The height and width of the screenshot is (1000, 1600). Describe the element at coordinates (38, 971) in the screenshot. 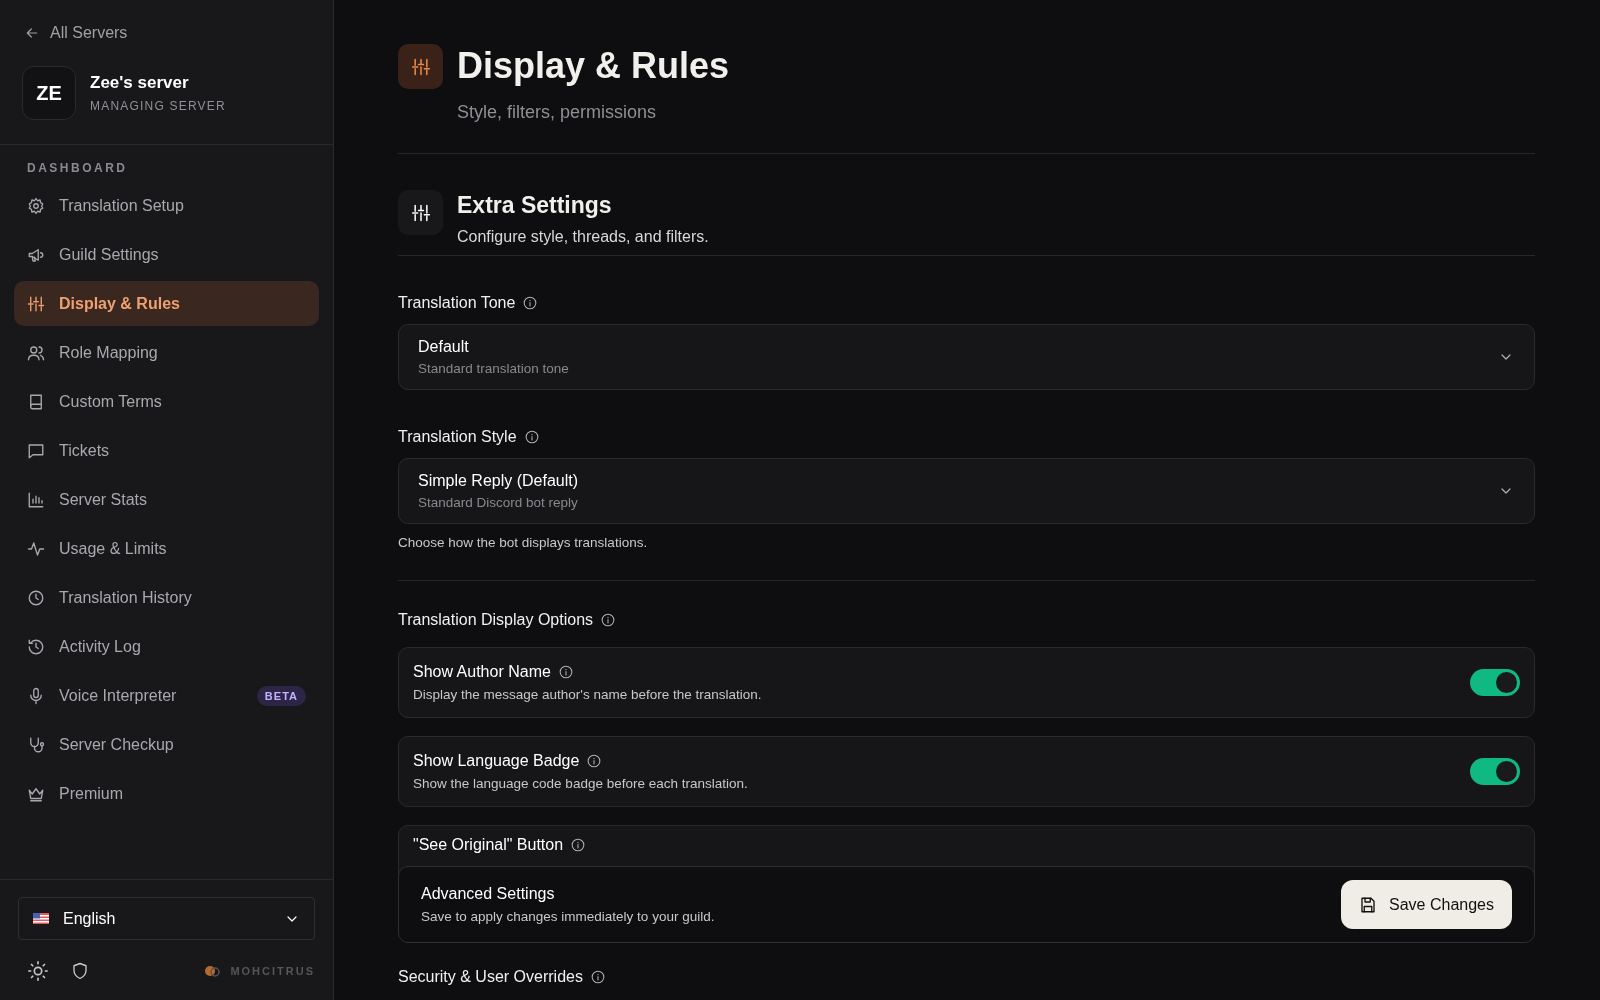

I see `sun-icon` at that location.